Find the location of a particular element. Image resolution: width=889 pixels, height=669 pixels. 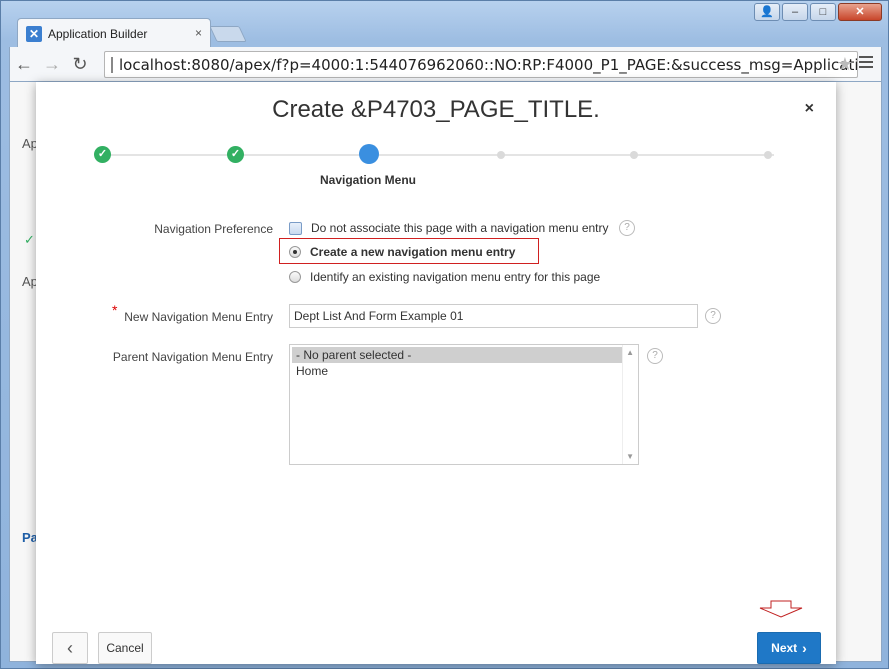

option-radio-selected is located at coordinates (295, 252).